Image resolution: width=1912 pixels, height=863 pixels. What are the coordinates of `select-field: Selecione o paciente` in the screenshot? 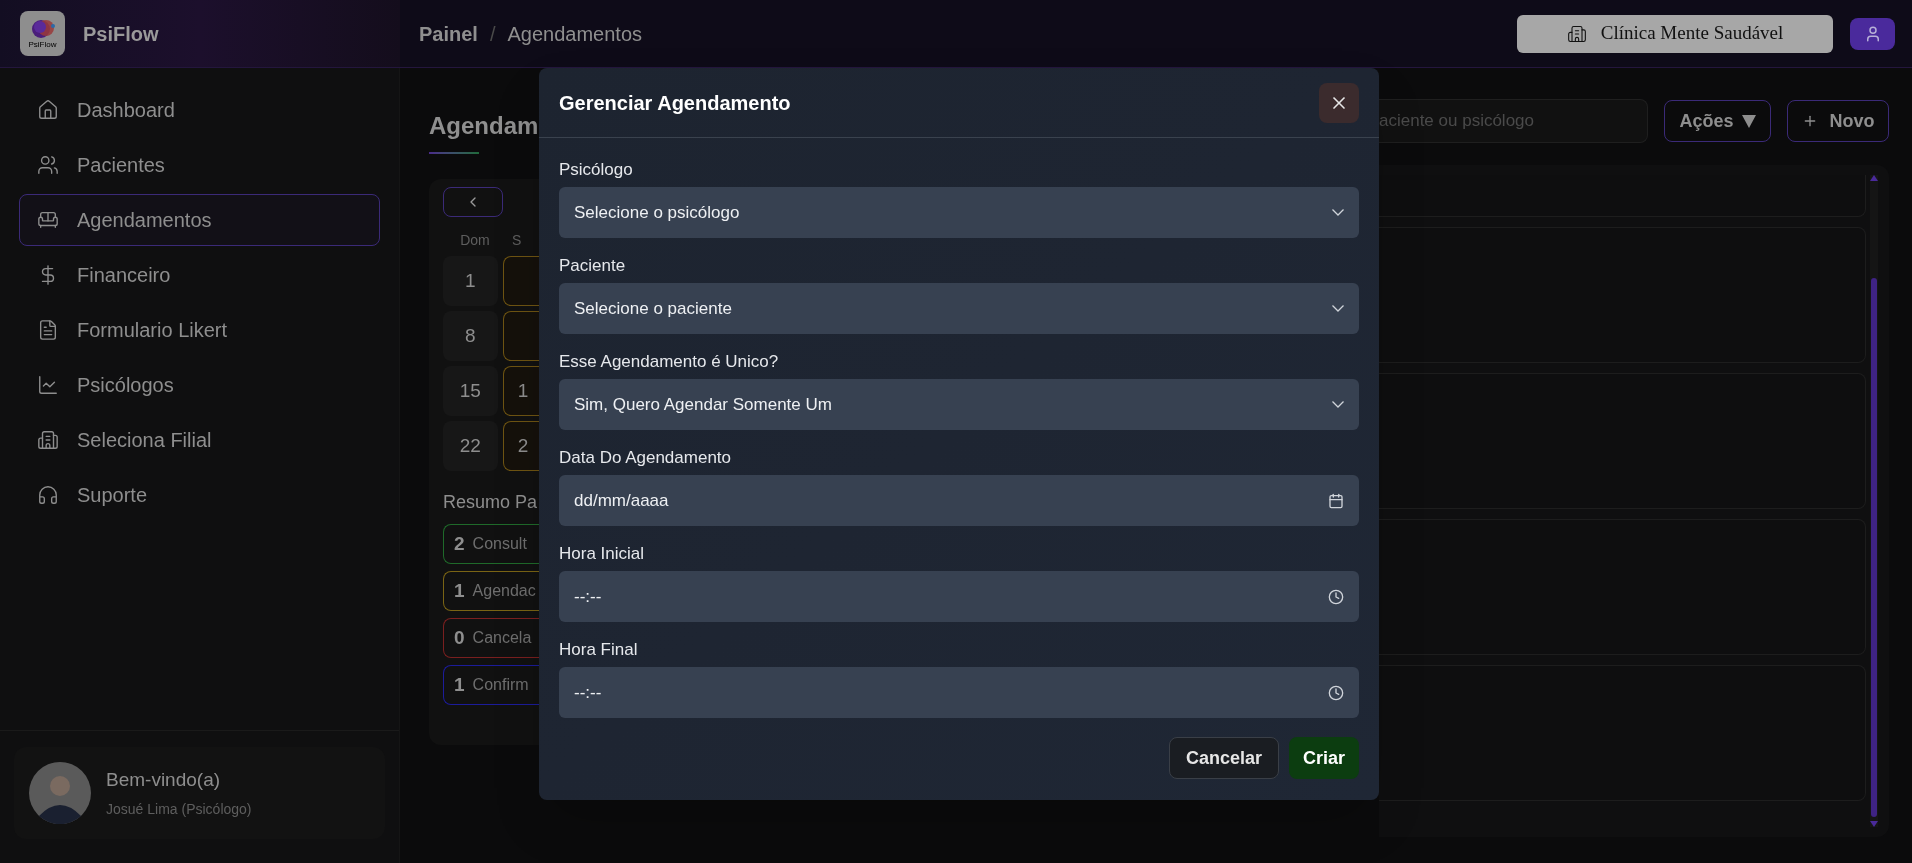 It's located at (959, 308).